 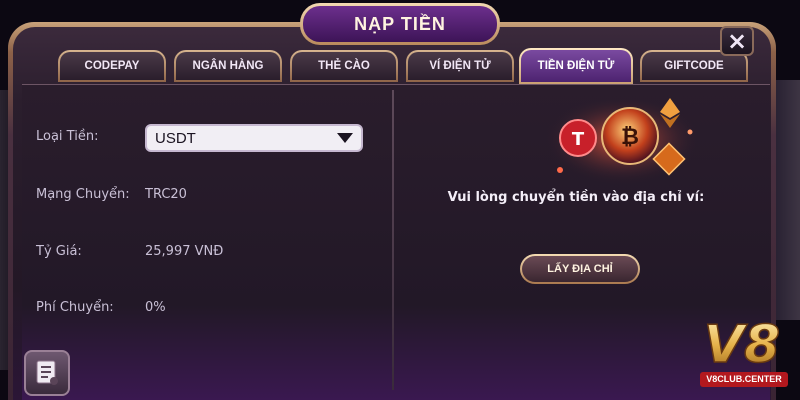 I want to click on crypto-coins-illustration: ₿ T, so click(x=622, y=140).